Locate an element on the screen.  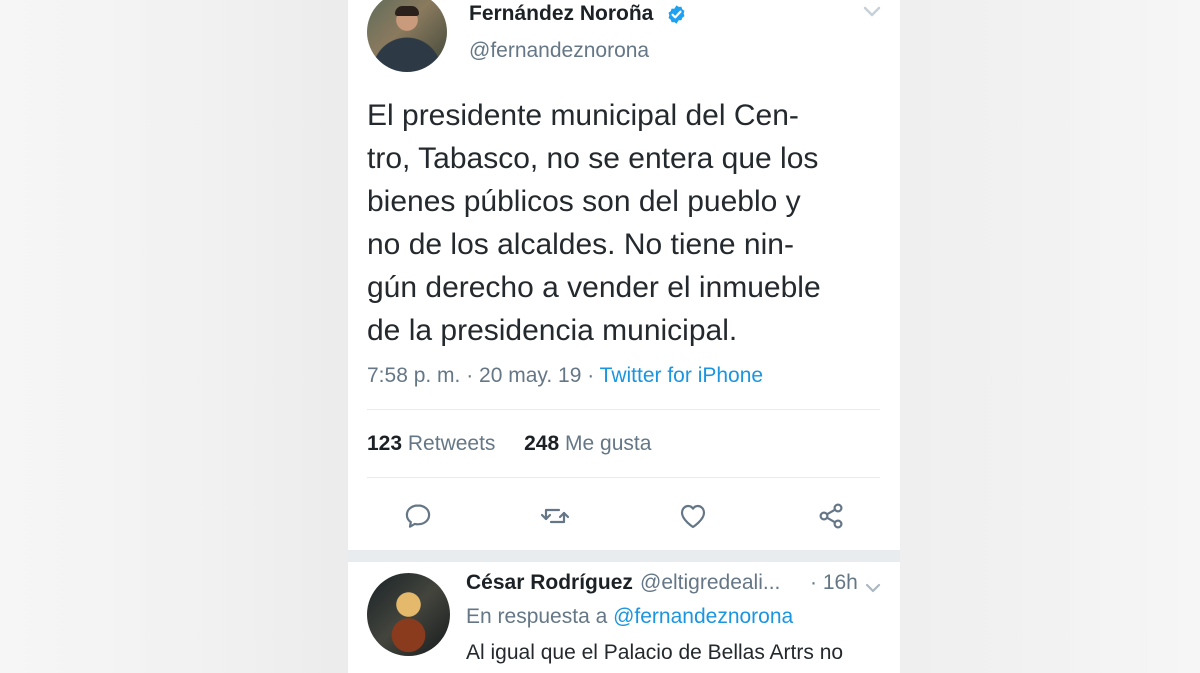
retweet-icon is located at coordinates (555, 516).